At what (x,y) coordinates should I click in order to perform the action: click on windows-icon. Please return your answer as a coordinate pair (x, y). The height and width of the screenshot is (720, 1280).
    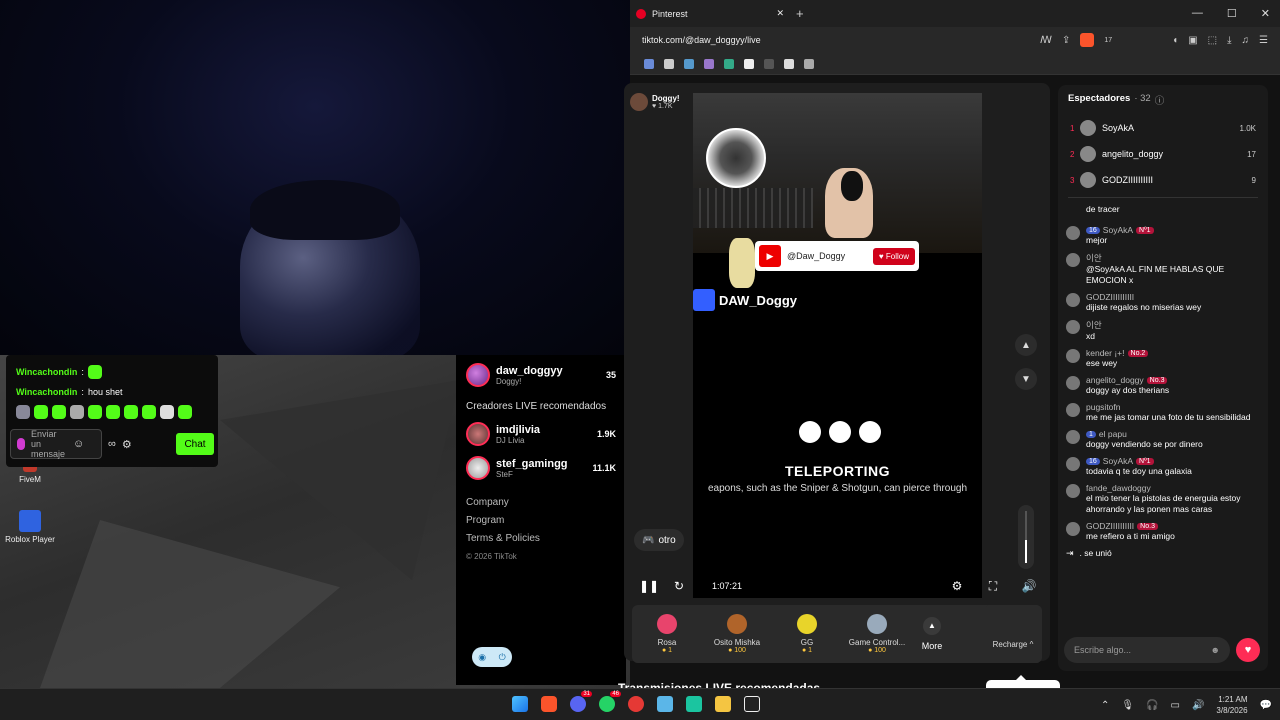
    Looking at the image, I should click on (520, 704).